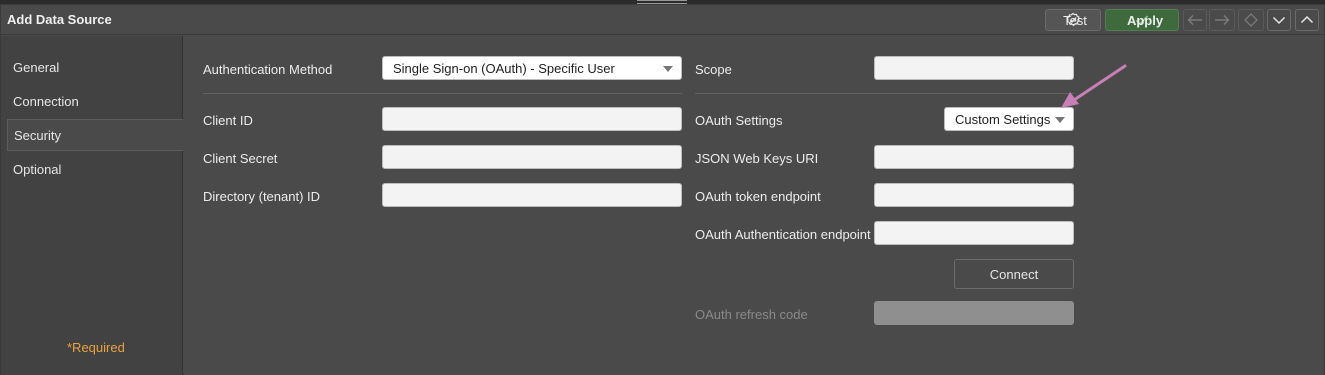  What do you see at coordinates (1003, 119) in the screenshot?
I see `oauth-settings-value: Custom Settings` at bounding box center [1003, 119].